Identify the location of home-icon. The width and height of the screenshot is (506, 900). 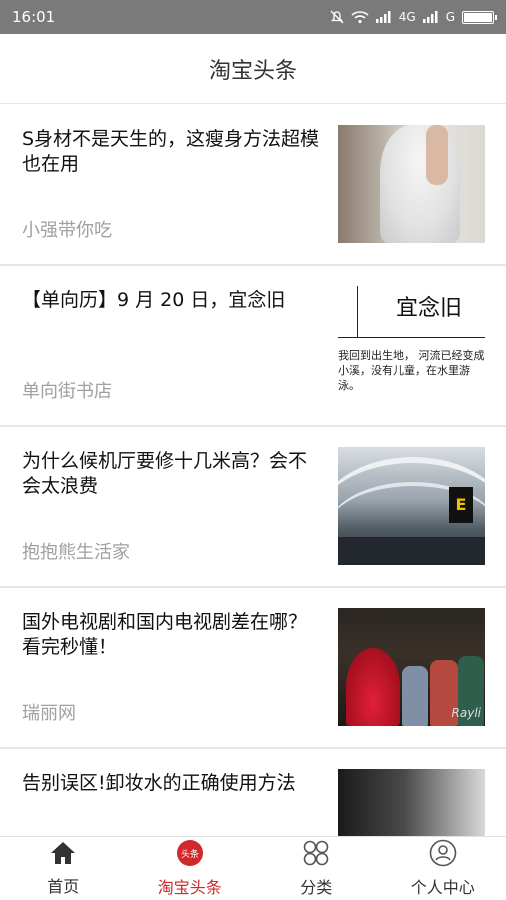
(63, 855).